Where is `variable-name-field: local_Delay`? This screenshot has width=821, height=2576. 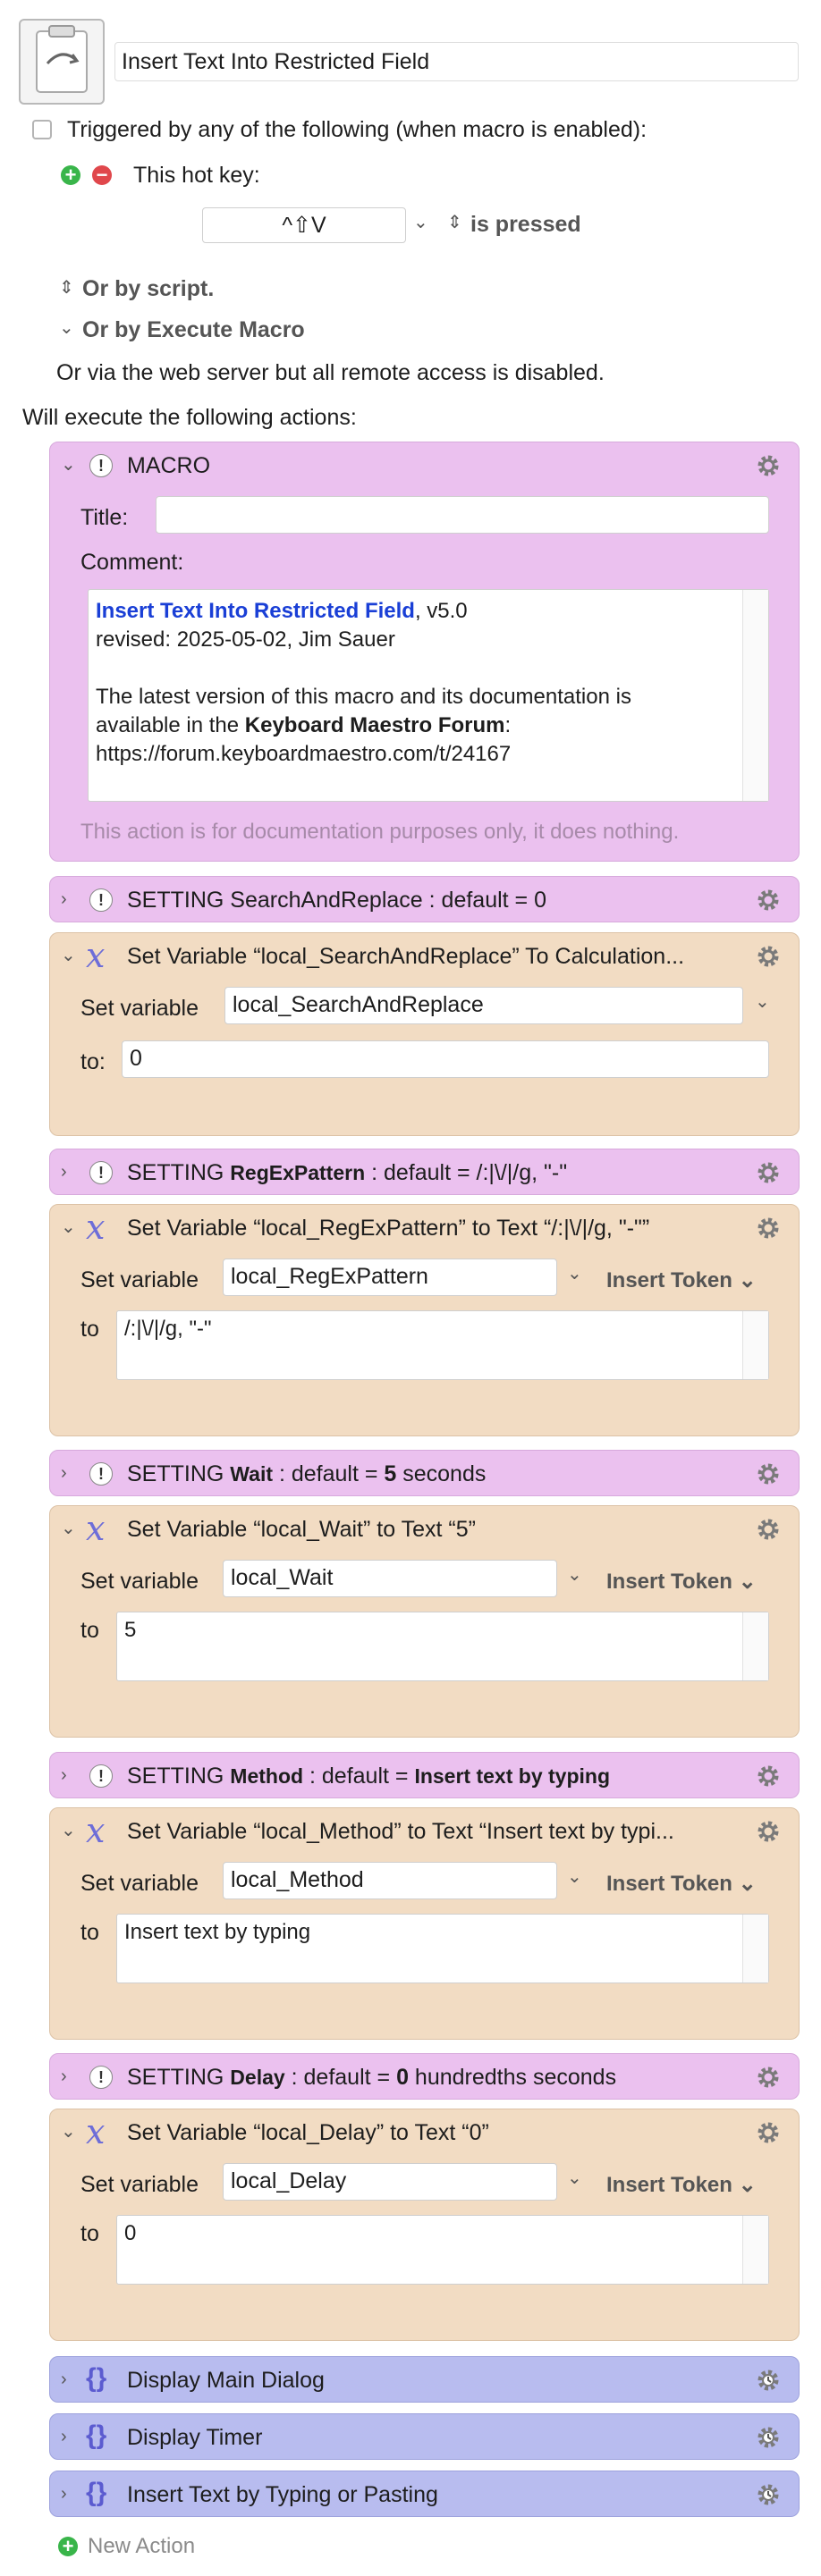
variable-name-field: local_Delay is located at coordinates (390, 2182).